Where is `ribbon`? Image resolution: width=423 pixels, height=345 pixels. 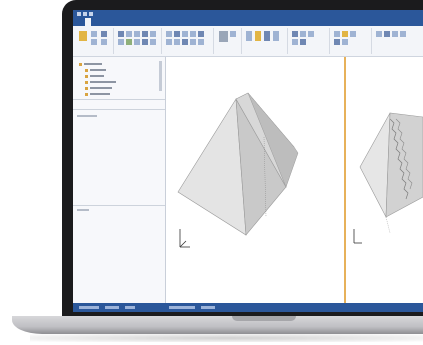
ribbon is located at coordinates (248, 41).